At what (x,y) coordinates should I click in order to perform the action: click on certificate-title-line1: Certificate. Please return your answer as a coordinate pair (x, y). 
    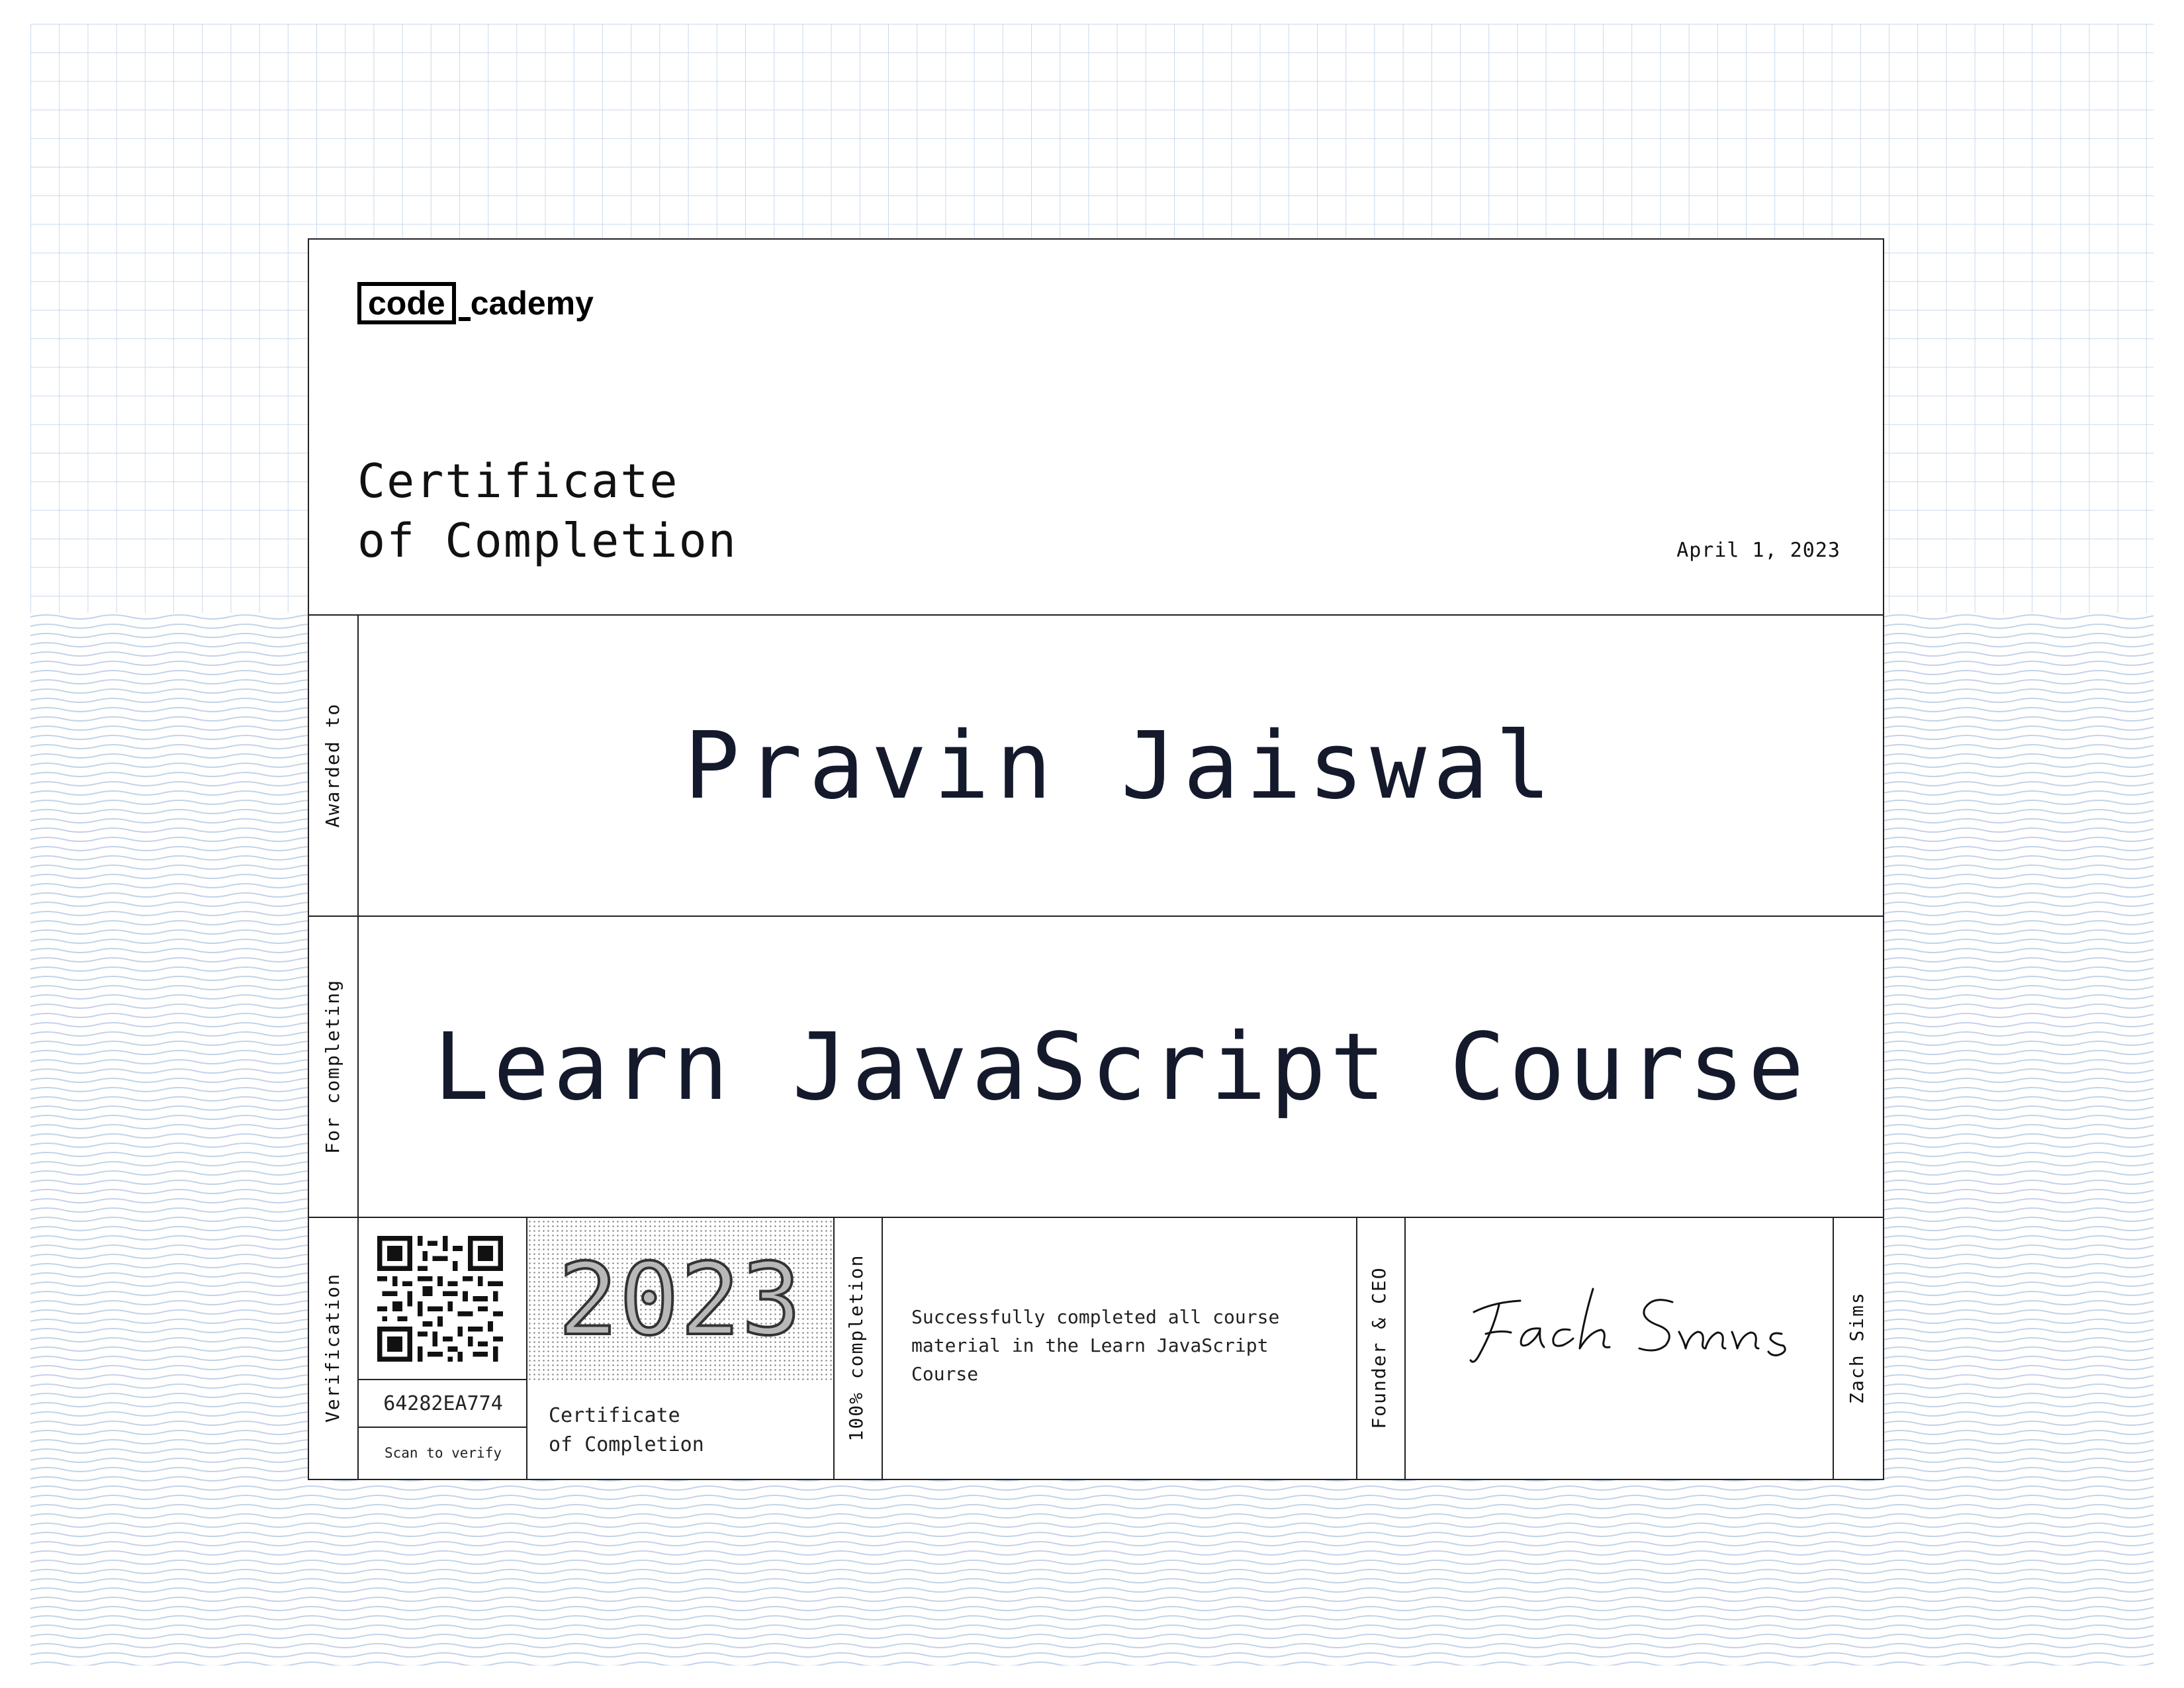
    Looking at the image, I should click on (518, 481).